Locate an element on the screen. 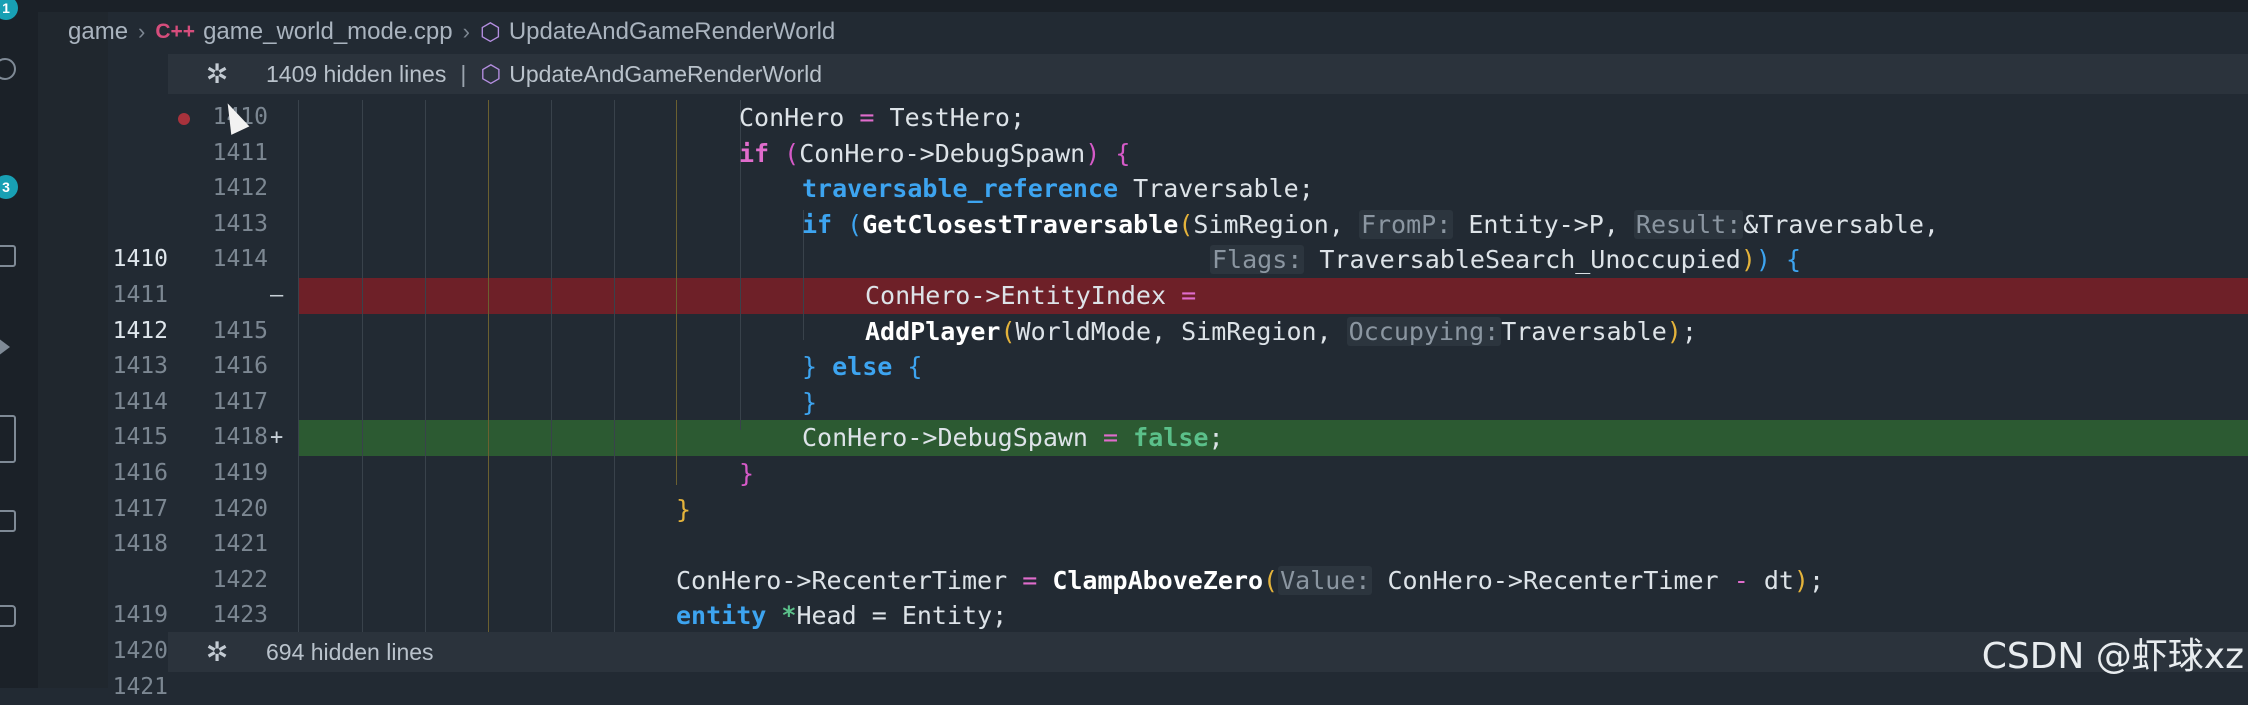  original-line-number: 1412 is located at coordinates (140, 330).